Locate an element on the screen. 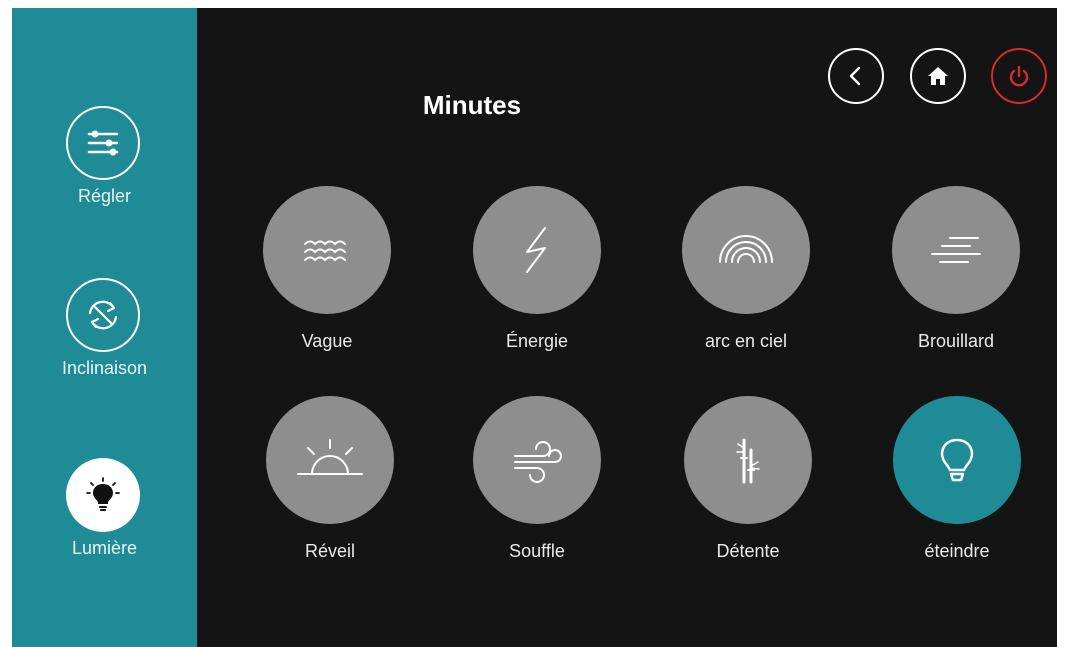 The image size is (1067, 647). fog-icon is located at coordinates (956, 250).